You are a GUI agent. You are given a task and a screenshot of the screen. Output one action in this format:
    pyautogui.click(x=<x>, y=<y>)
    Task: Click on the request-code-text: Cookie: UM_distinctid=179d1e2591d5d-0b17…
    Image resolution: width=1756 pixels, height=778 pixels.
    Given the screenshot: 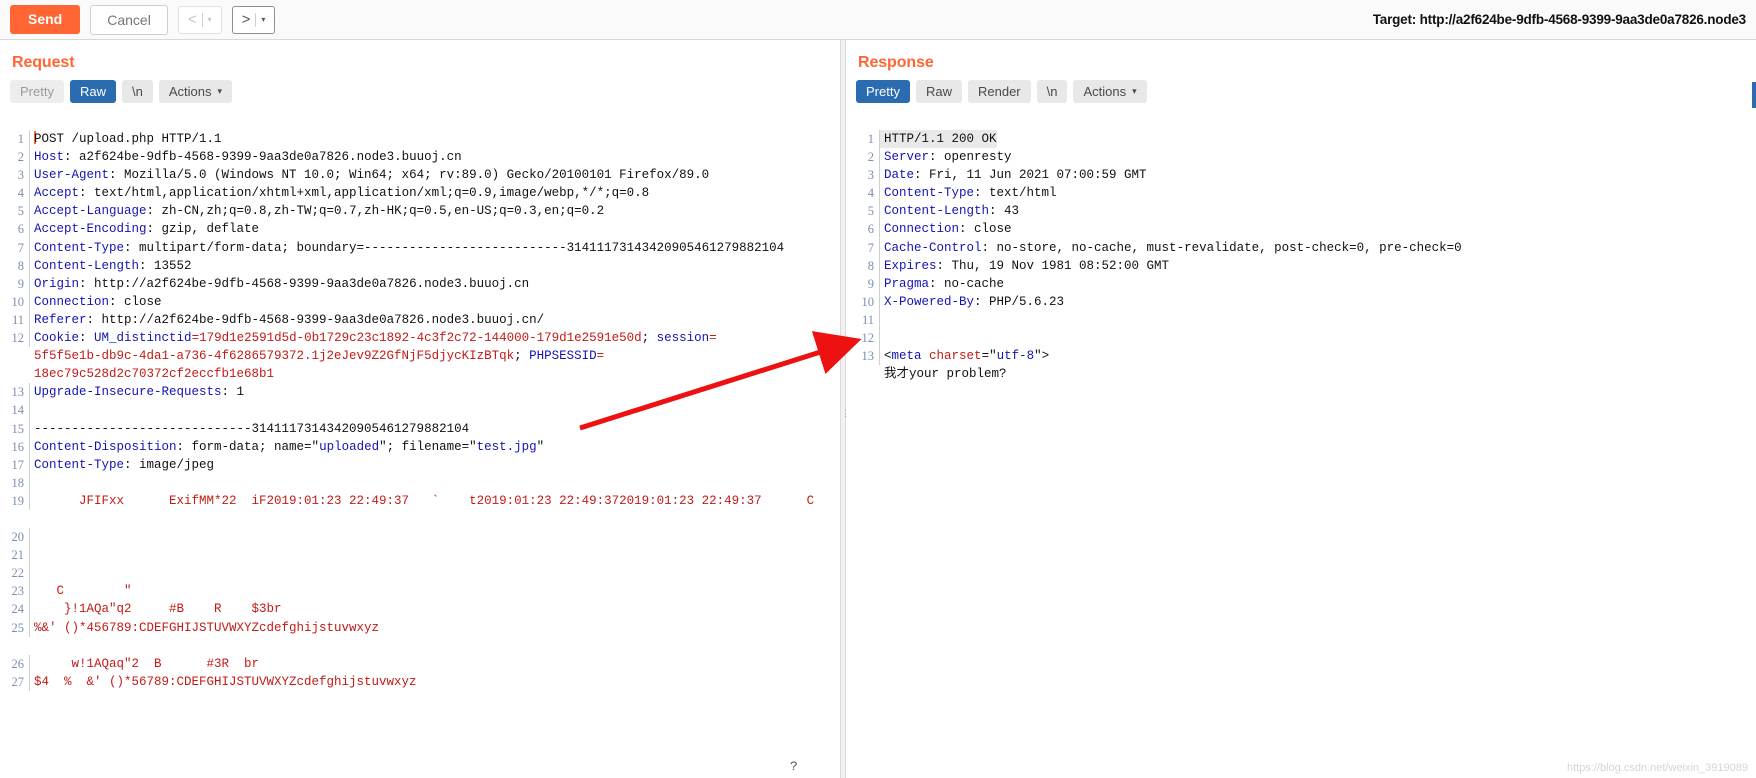 What is the action you would take?
    pyautogui.click(x=373, y=338)
    